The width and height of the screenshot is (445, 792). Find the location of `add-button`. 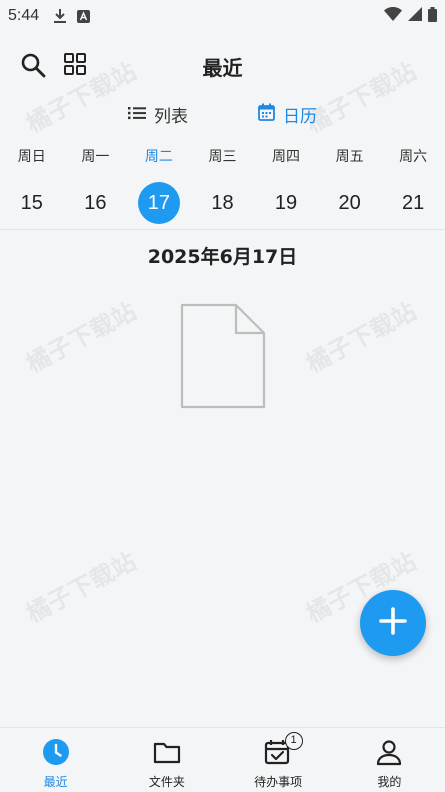

add-button is located at coordinates (393, 623).